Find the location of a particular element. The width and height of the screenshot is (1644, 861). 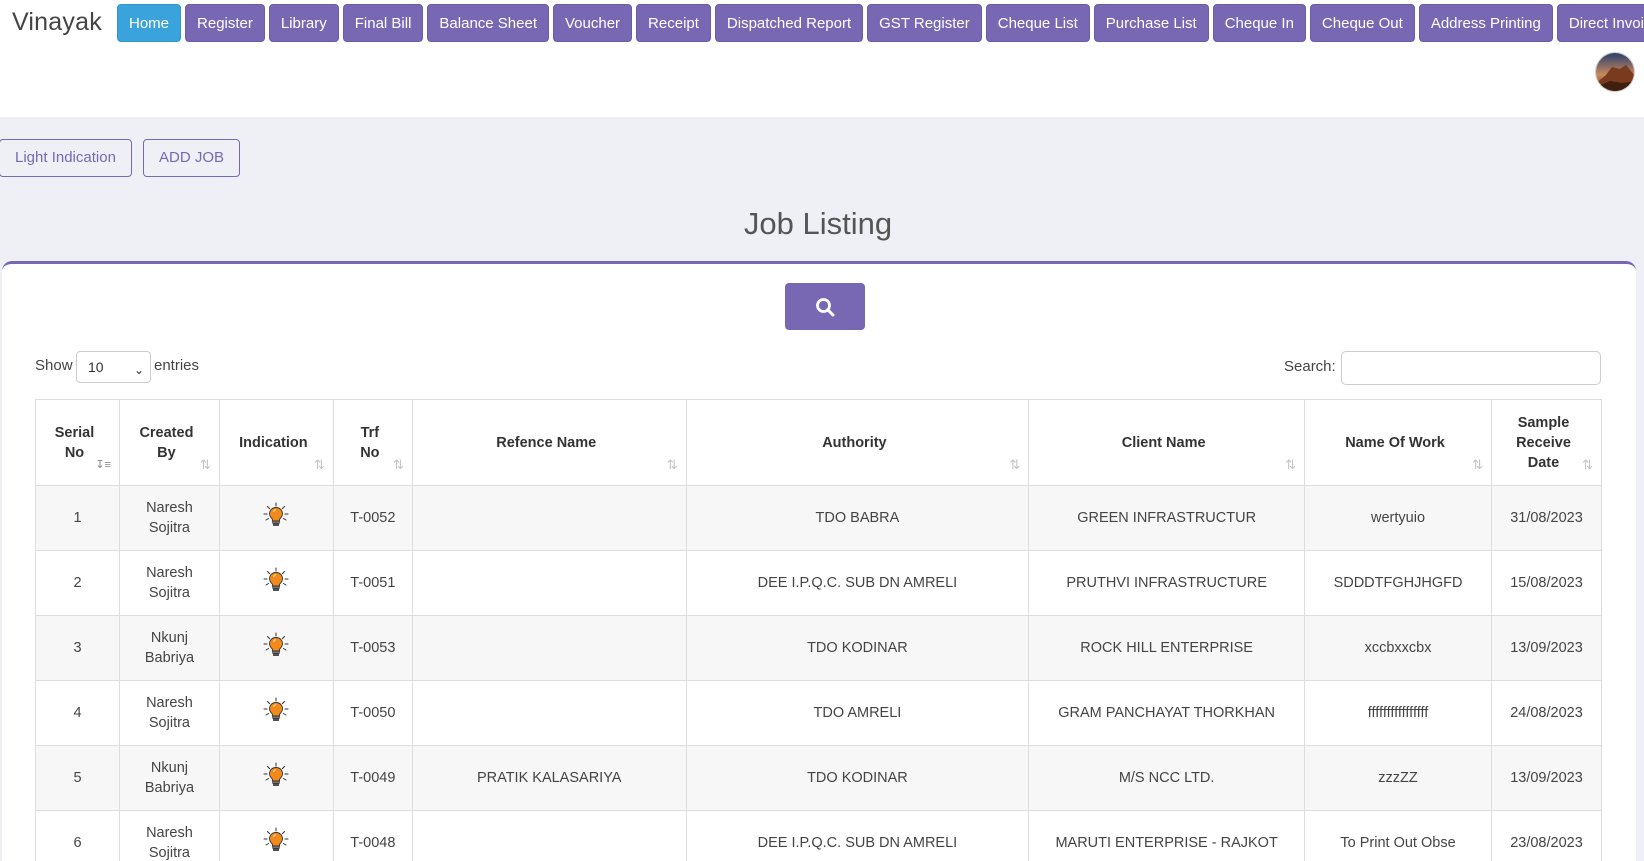

nav-purchase-list-button: Purchase List is located at coordinates (1151, 23).